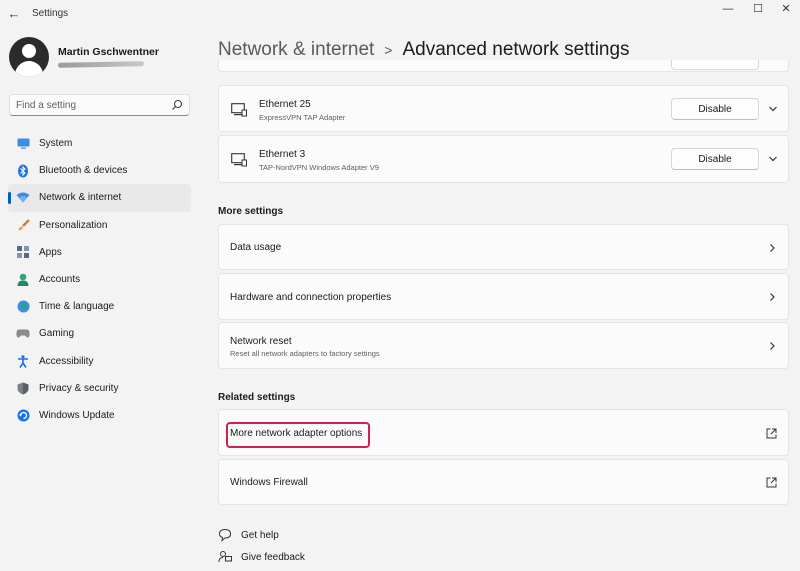 The width and height of the screenshot is (800, 571). What do you see at coordinates (23, 388) in the screenshot?
I see `shield-icon` at bounding box center [23, 388].